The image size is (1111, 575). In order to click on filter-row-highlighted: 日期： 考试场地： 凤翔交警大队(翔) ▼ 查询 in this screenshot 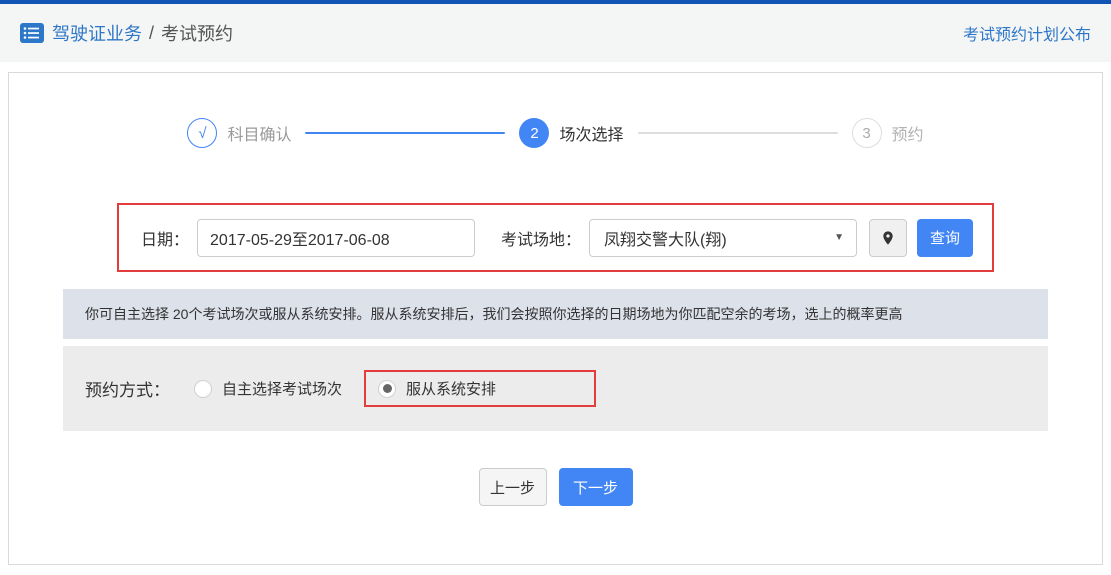, I will do `click(555, 237)`.